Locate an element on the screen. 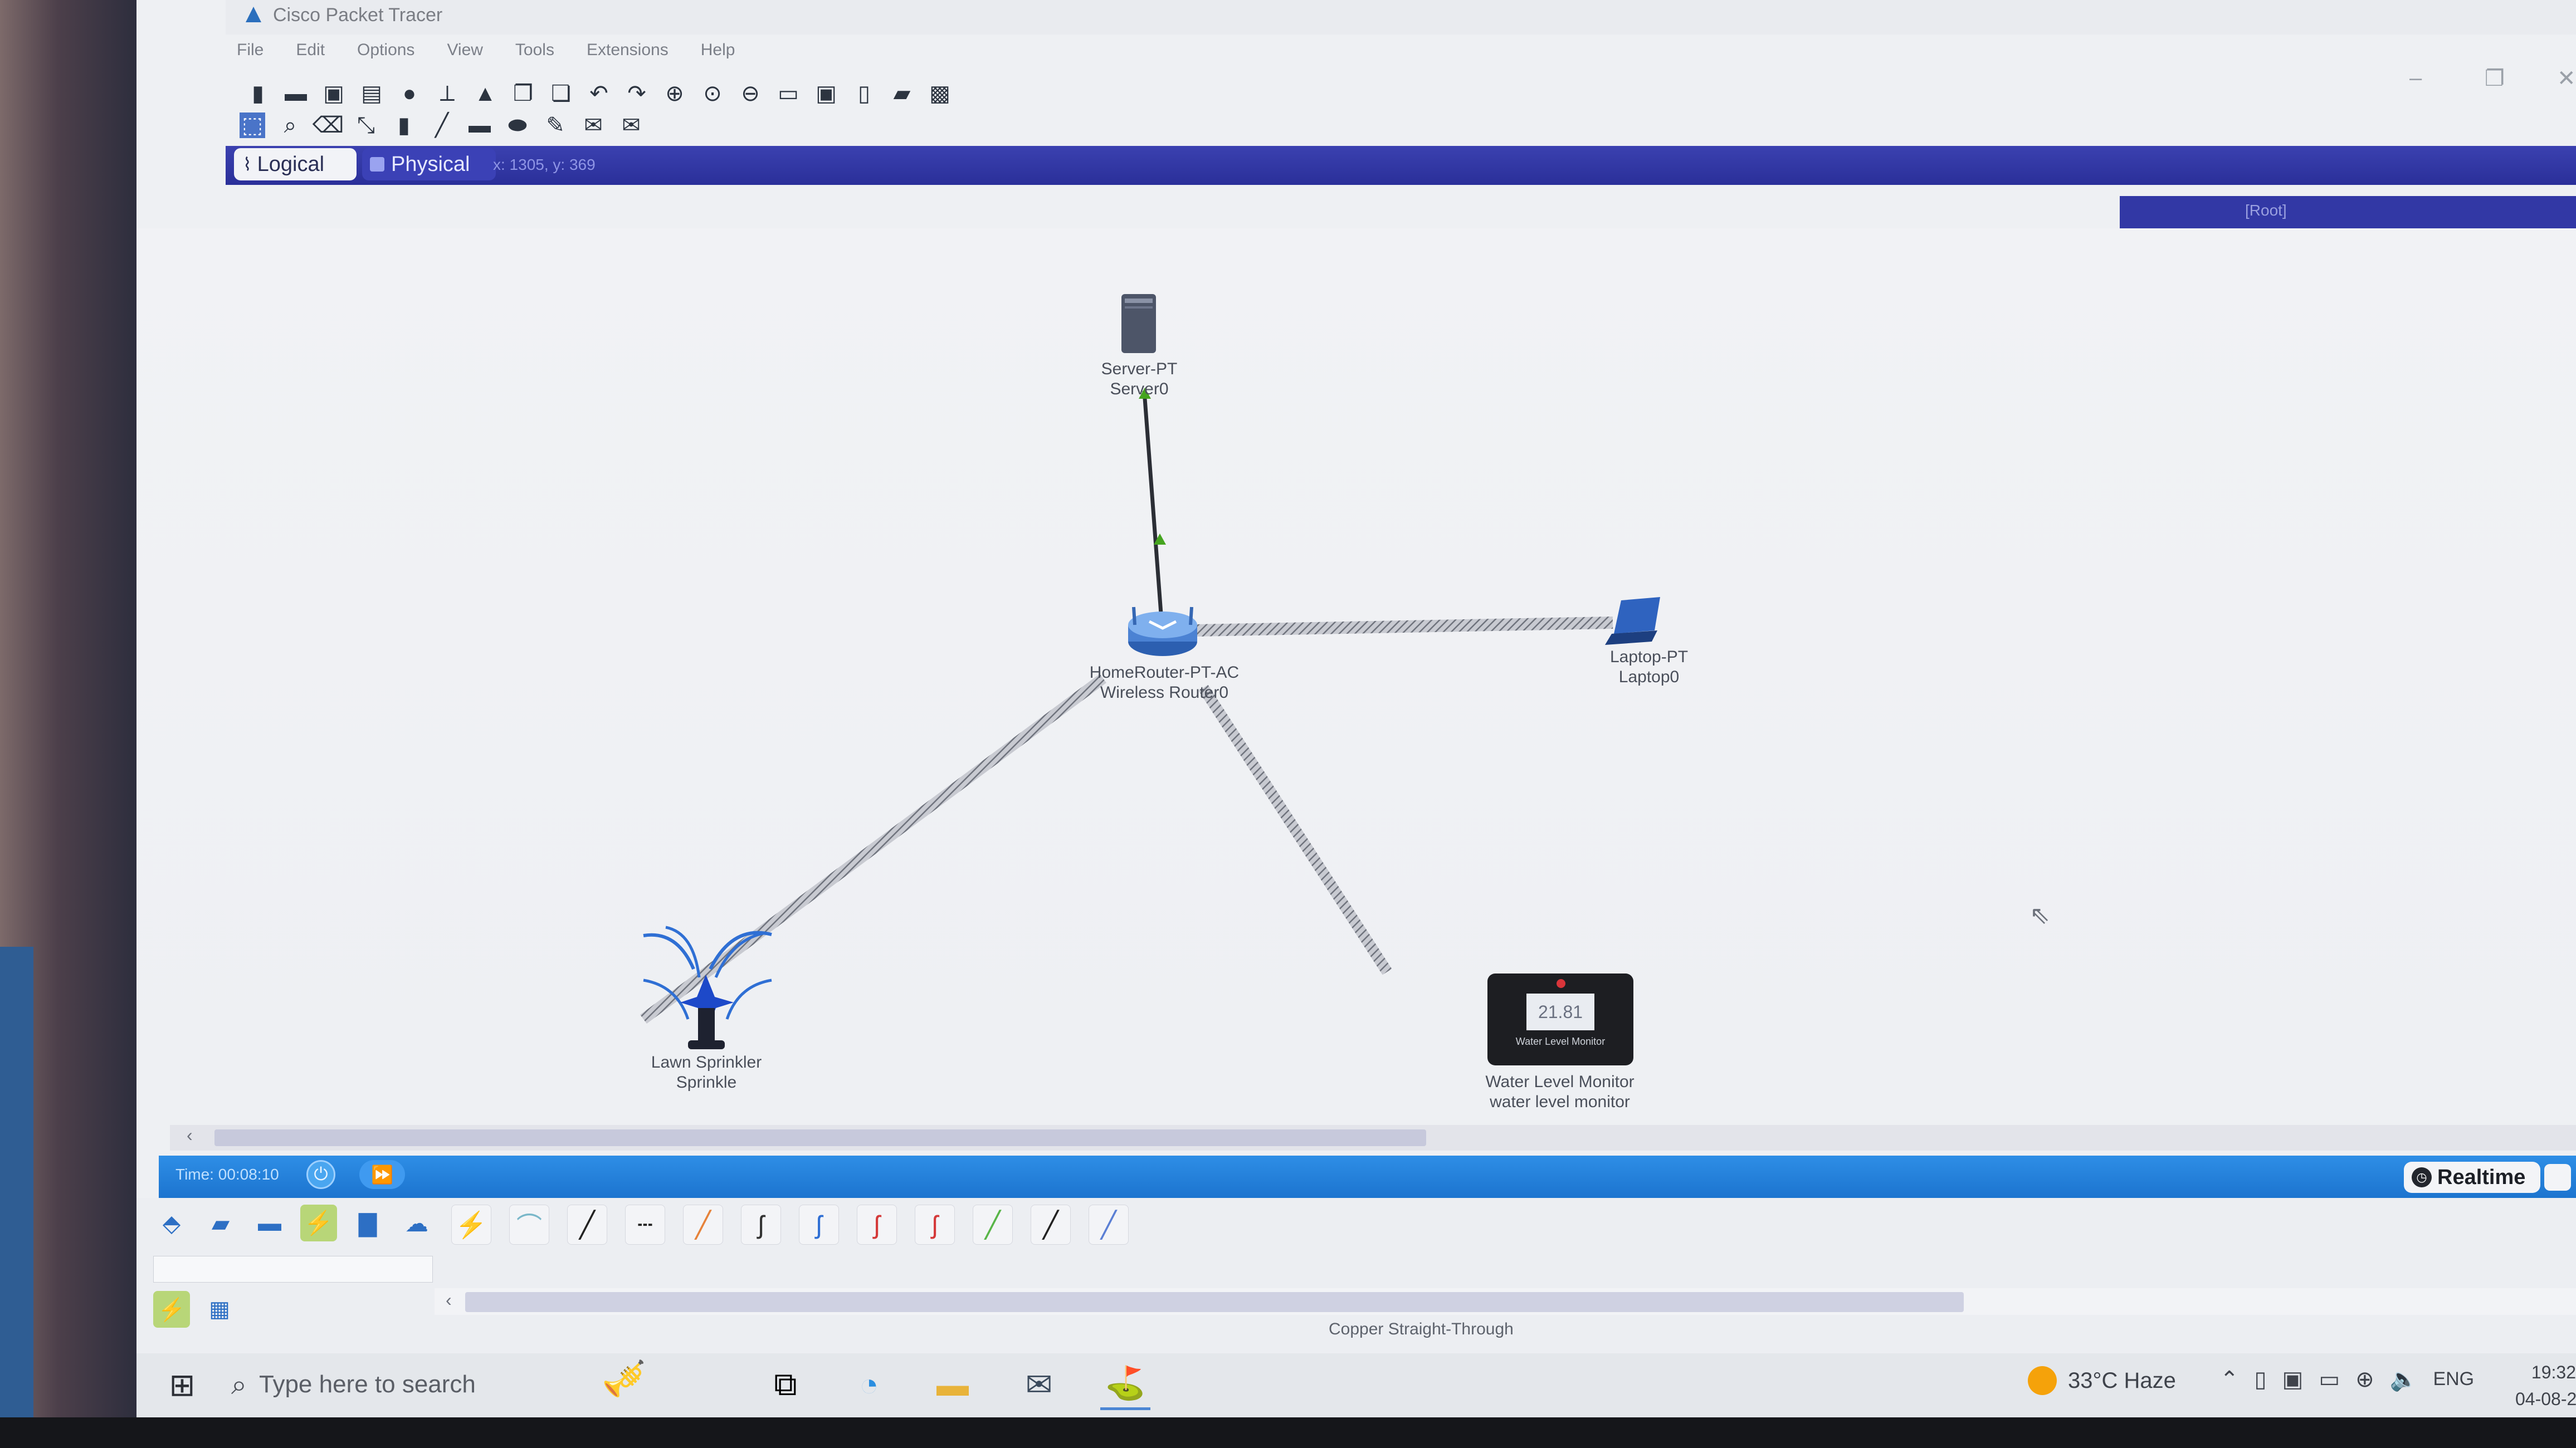 The height and width of the screenshot is (1448, 2576). server-router-link is located at coordinates (1153, 506).